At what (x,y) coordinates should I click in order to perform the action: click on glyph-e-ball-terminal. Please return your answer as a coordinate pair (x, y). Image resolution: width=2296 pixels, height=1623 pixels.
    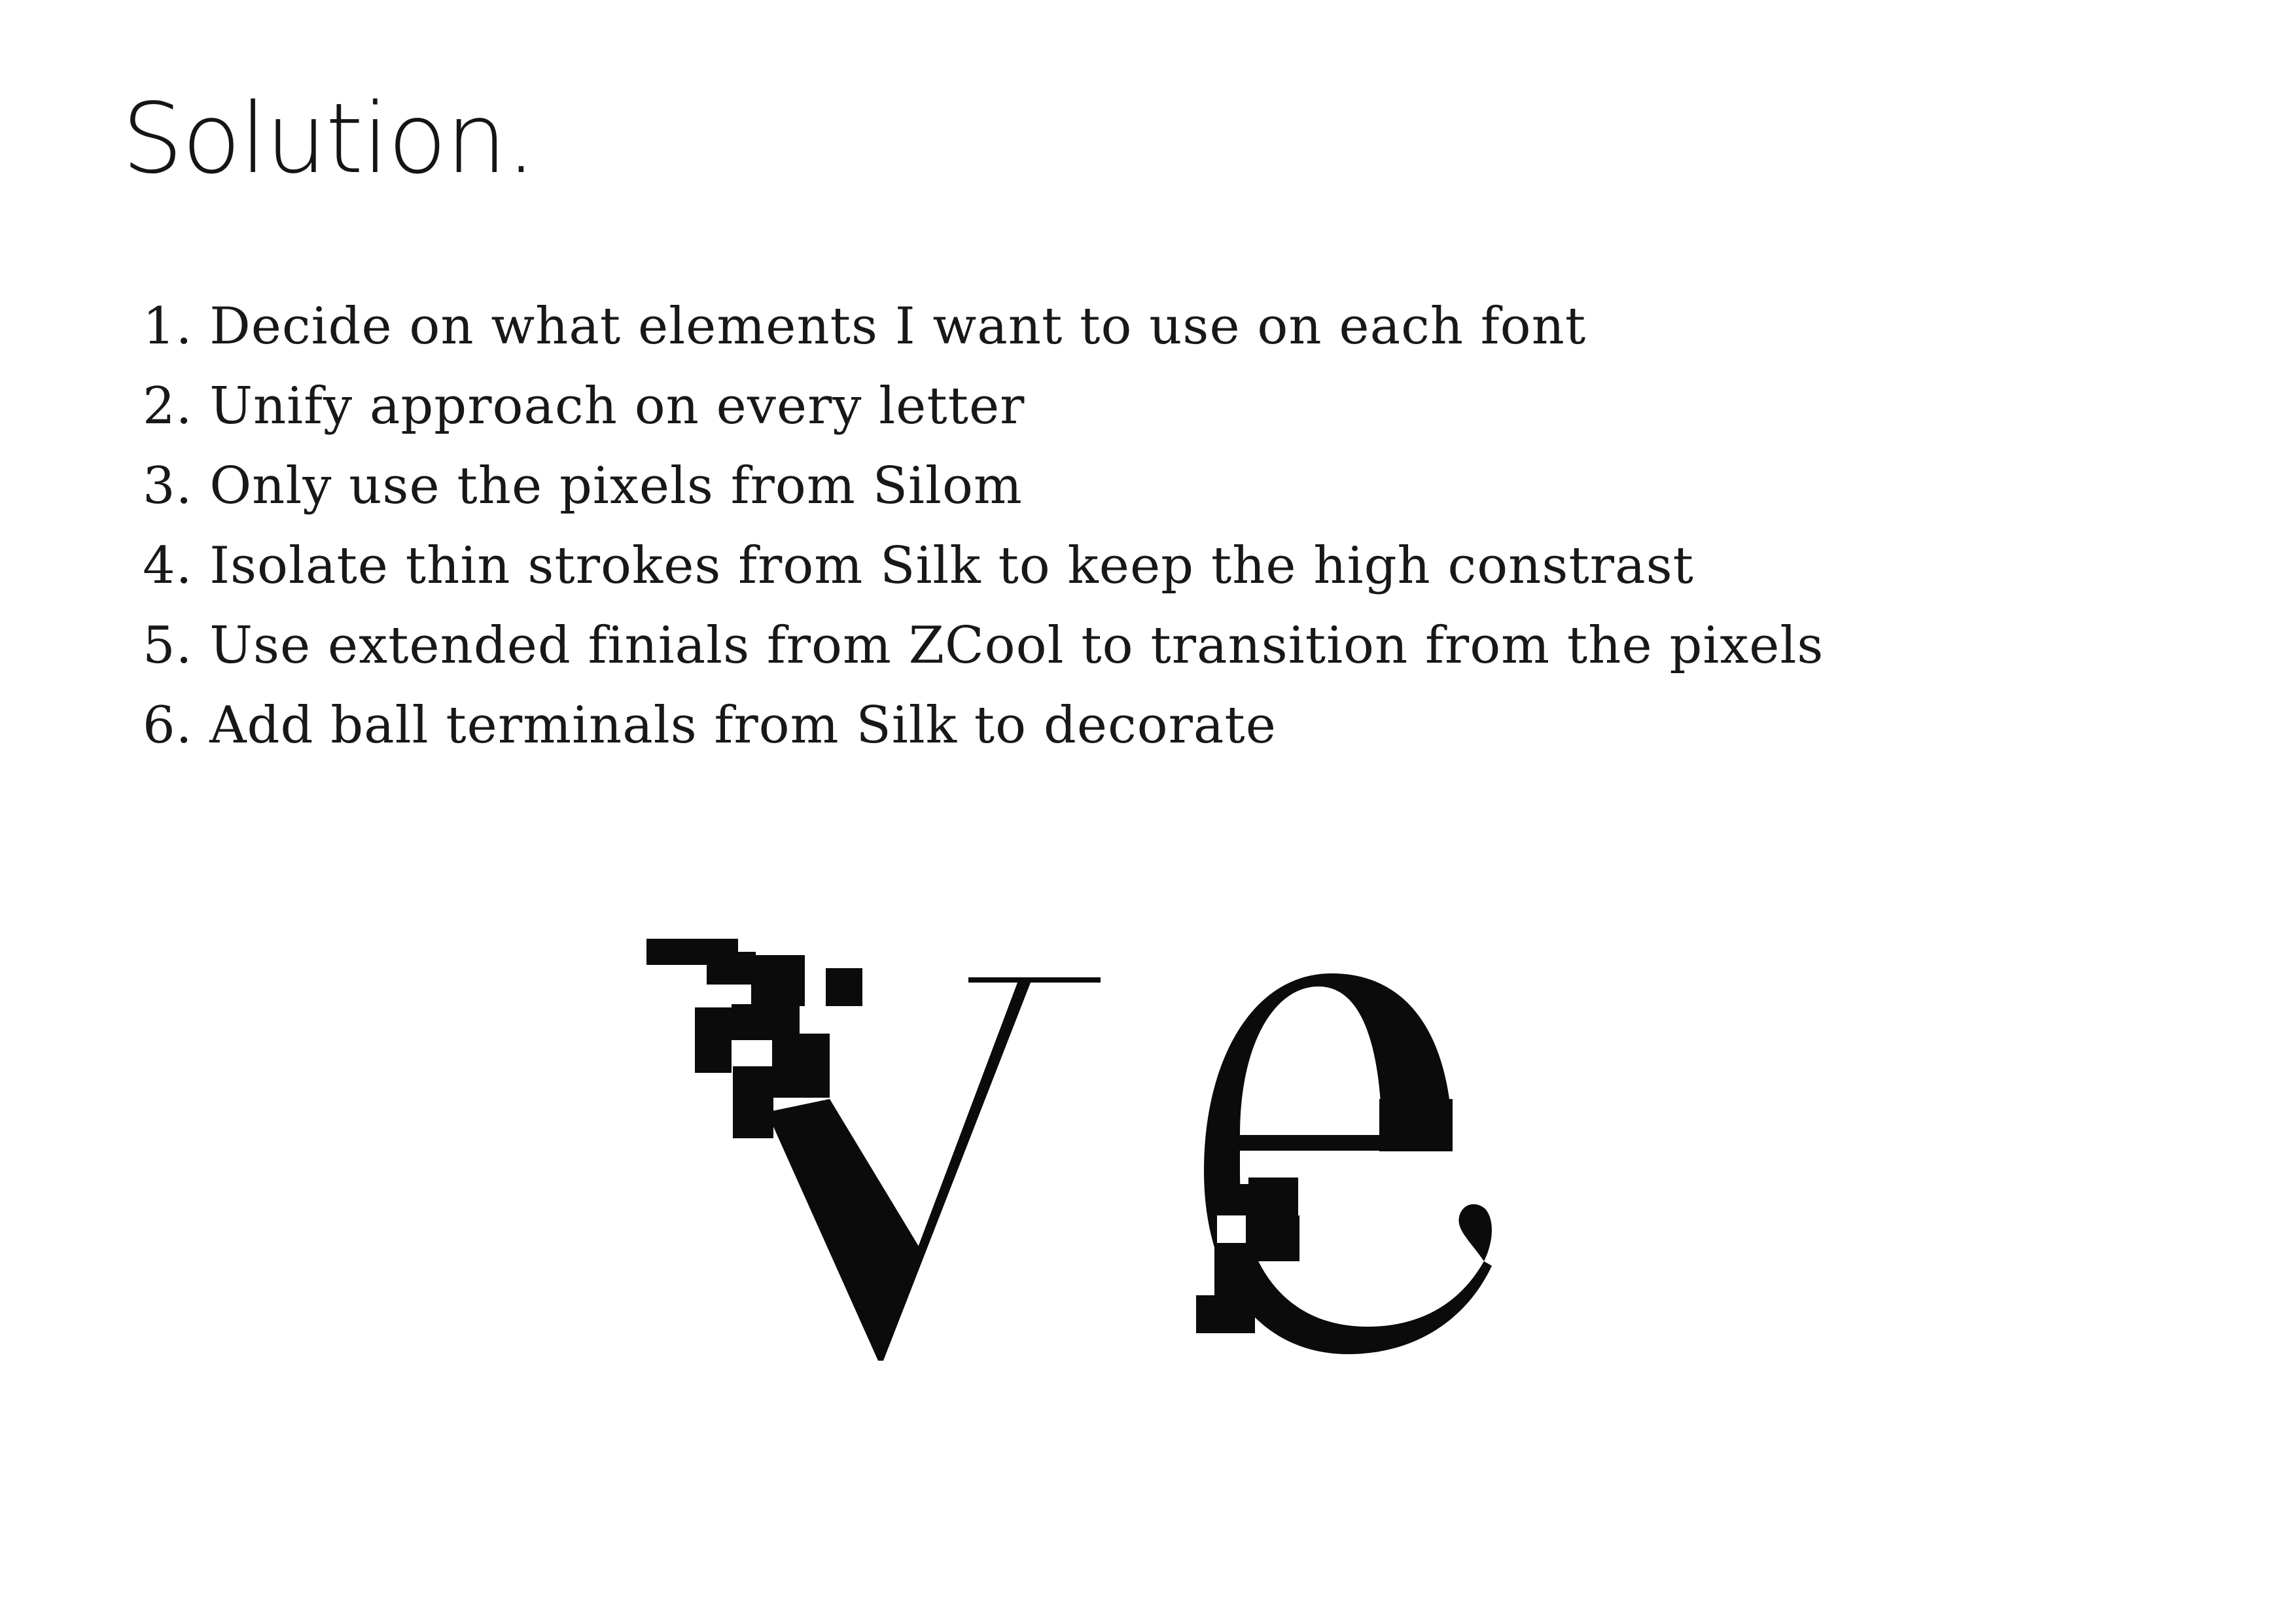
    Looking at the image, I should click on (1475, 1232).